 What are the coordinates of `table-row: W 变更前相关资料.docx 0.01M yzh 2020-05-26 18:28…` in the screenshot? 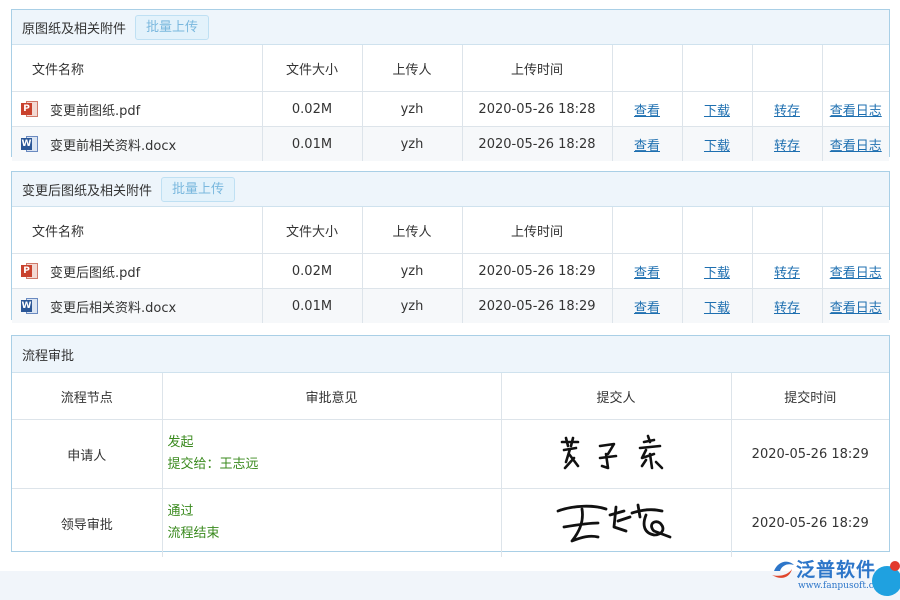 It's located at (450, 144).